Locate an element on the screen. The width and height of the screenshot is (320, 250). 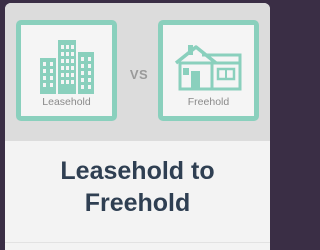
leasehold-tile: Leasehold is located at coordinates (66, 70).